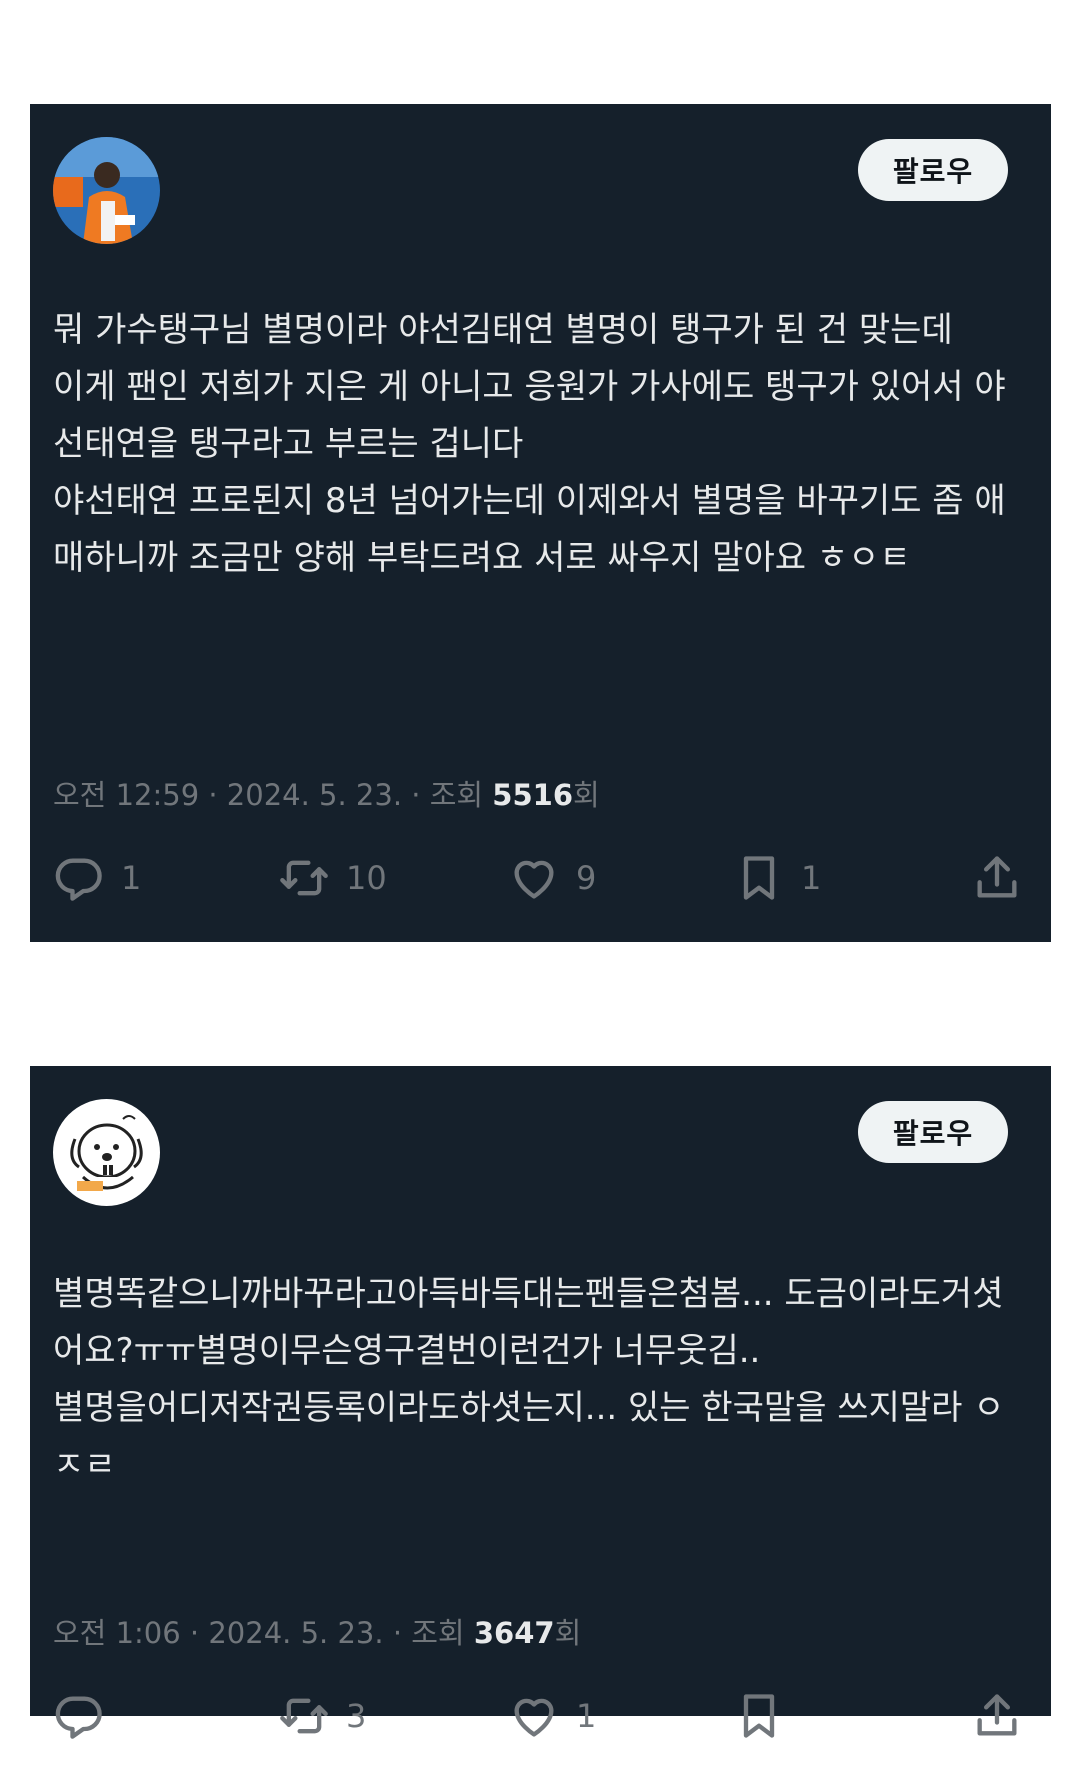  Describe the element at coordinates (586, 1716) in the screenshot. I see `like-count: 1` at that location.